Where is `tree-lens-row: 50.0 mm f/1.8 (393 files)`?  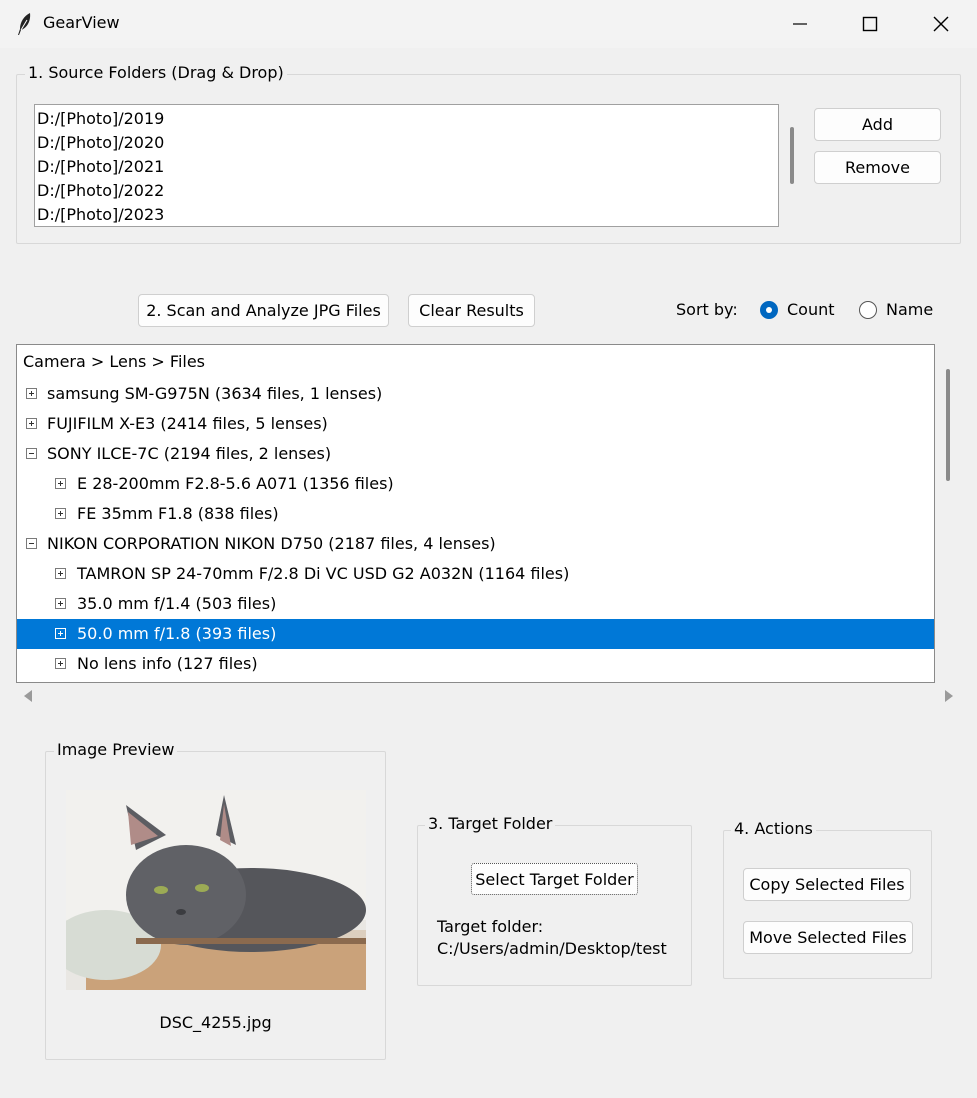 tree-lens-row: 50.0 mm f/1.8 (393 files) is located at coordinates (475, 634).